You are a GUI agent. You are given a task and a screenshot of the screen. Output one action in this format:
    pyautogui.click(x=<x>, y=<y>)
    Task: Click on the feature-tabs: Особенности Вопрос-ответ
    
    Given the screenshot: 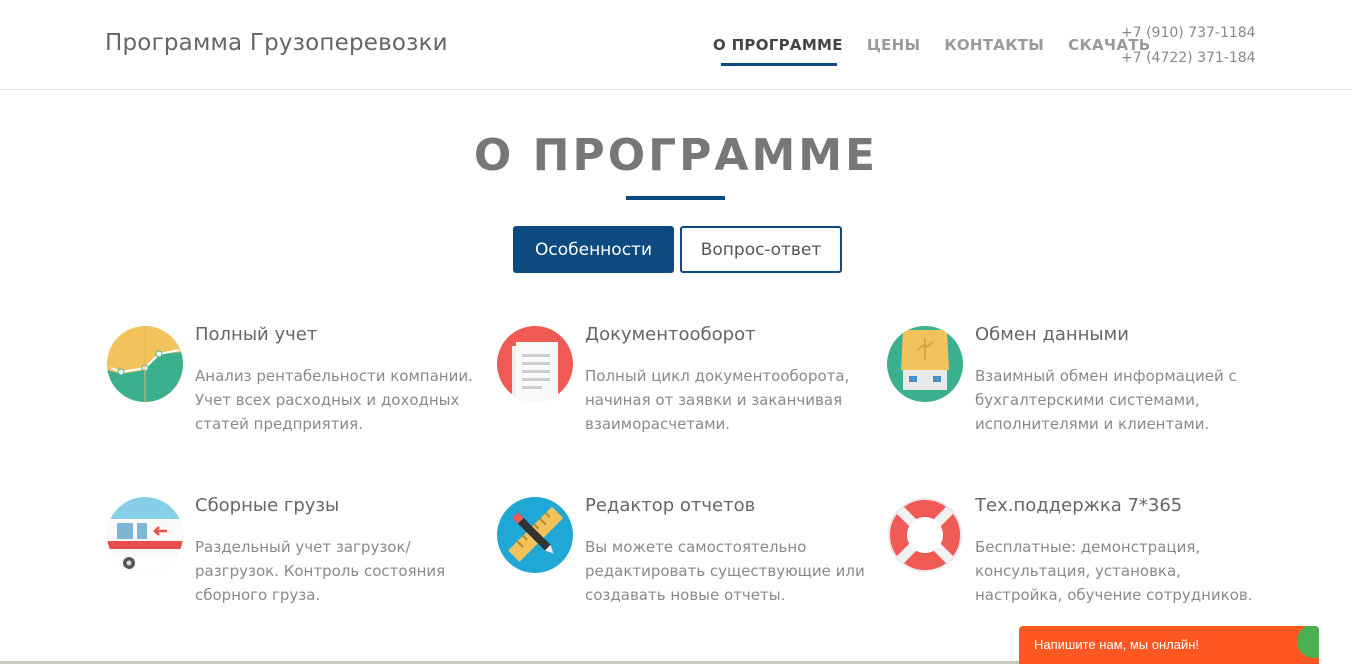 What is the action you would take?
    pyautogui.click(x=677, y=249)
    